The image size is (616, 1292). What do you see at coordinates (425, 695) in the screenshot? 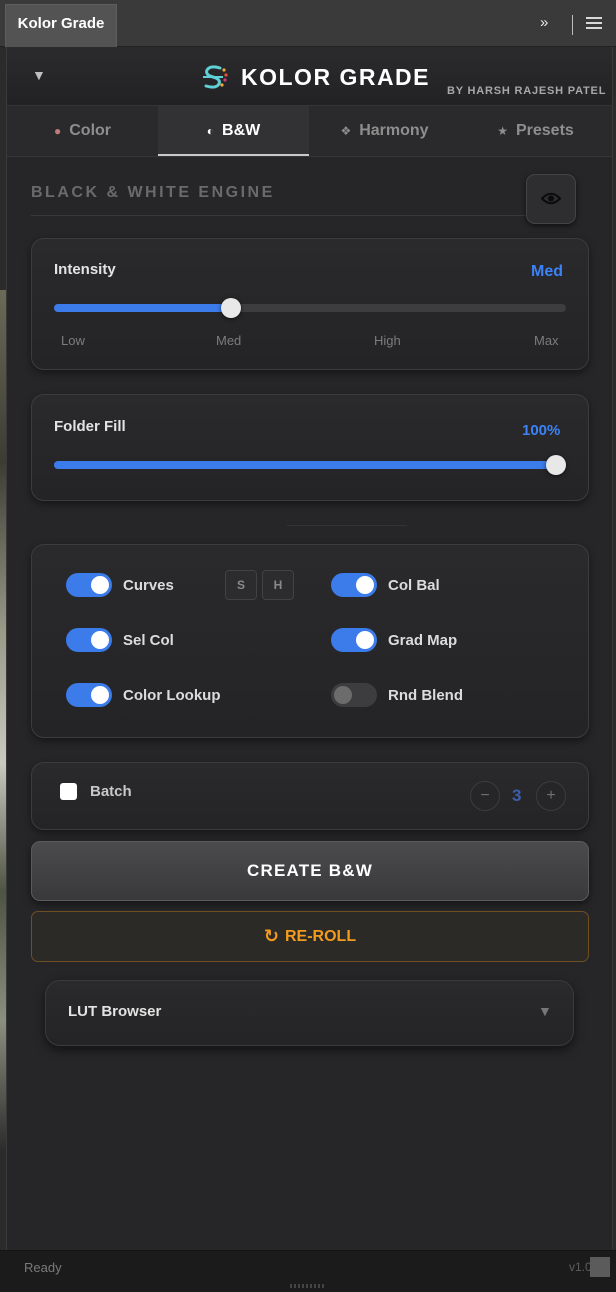
I see `rnd-blend-label: Rnd Blend` at bounding box center [425, 695].